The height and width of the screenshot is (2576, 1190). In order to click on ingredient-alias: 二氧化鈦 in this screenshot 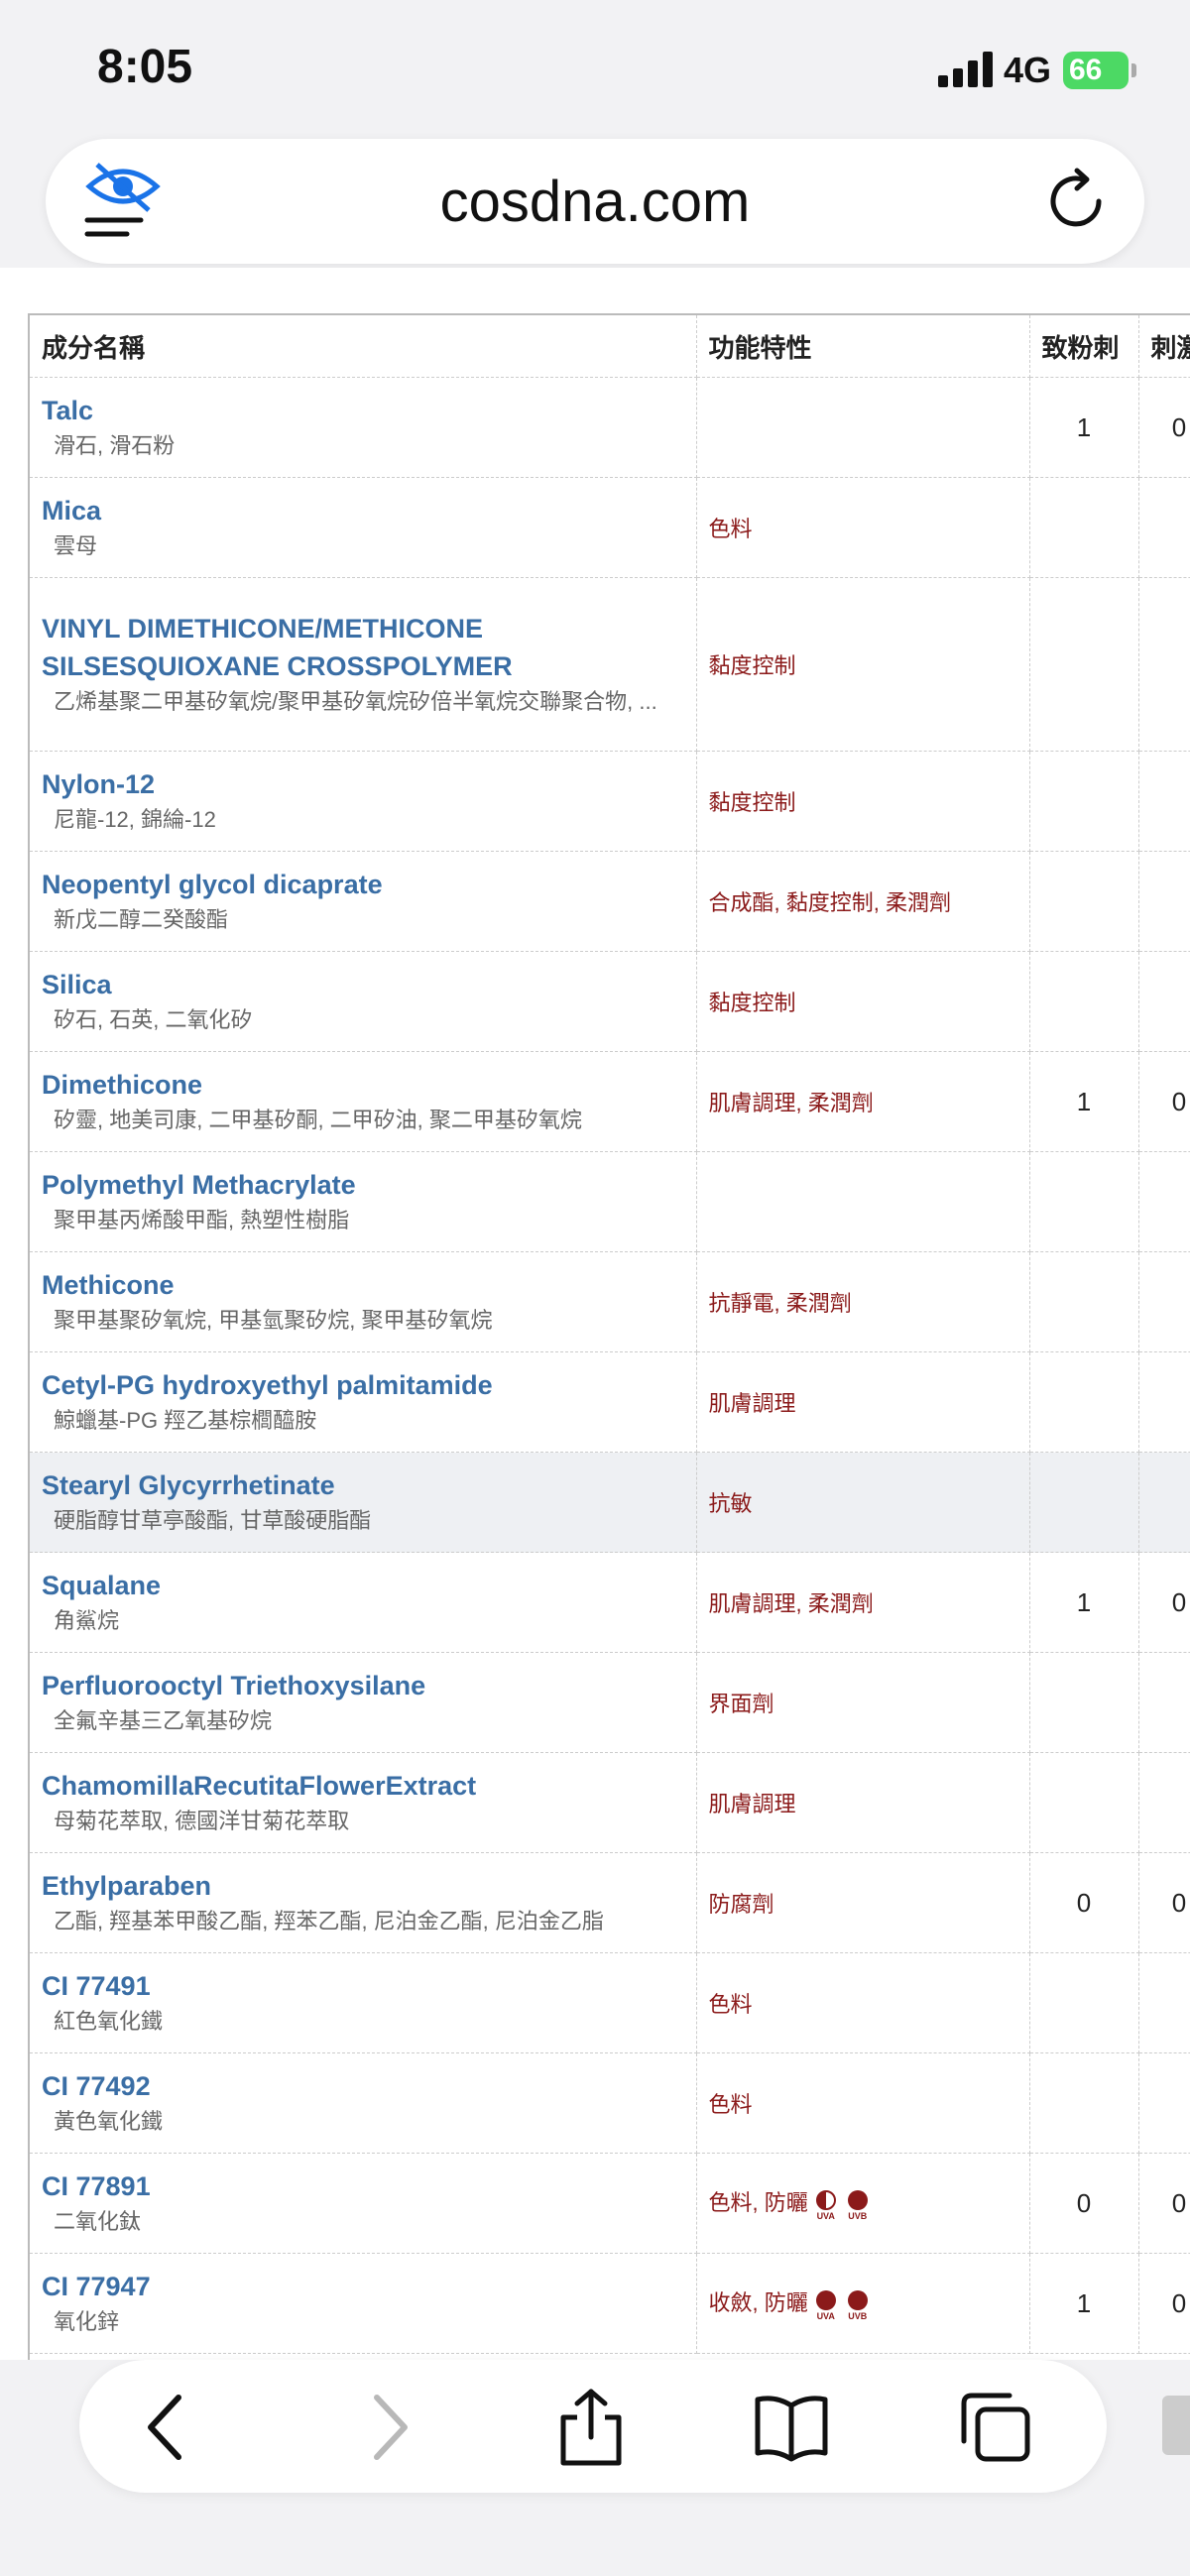, I will do `click(98, 2221)`.